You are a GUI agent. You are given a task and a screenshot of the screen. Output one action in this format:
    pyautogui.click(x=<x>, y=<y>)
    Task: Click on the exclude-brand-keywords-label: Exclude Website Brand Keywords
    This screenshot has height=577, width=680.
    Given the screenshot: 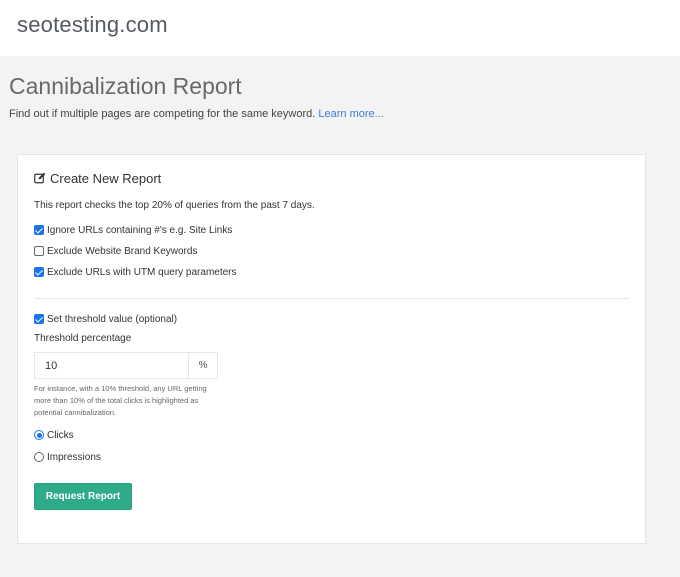 What is the action you would take?
    pyautogui.click(x=122, y=251)
    